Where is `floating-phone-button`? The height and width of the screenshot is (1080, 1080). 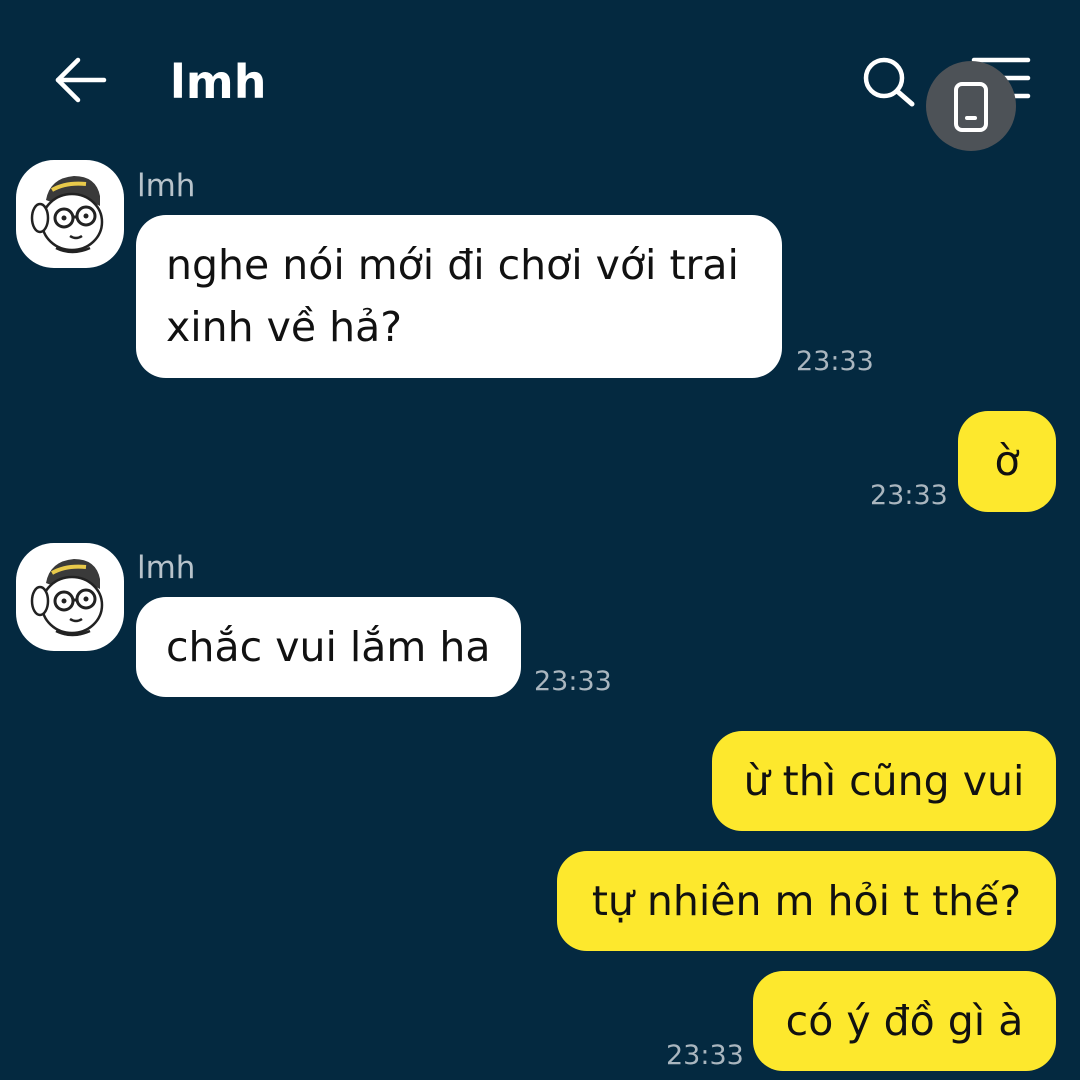
floating-phone-button is located at coordinates (971, 106).